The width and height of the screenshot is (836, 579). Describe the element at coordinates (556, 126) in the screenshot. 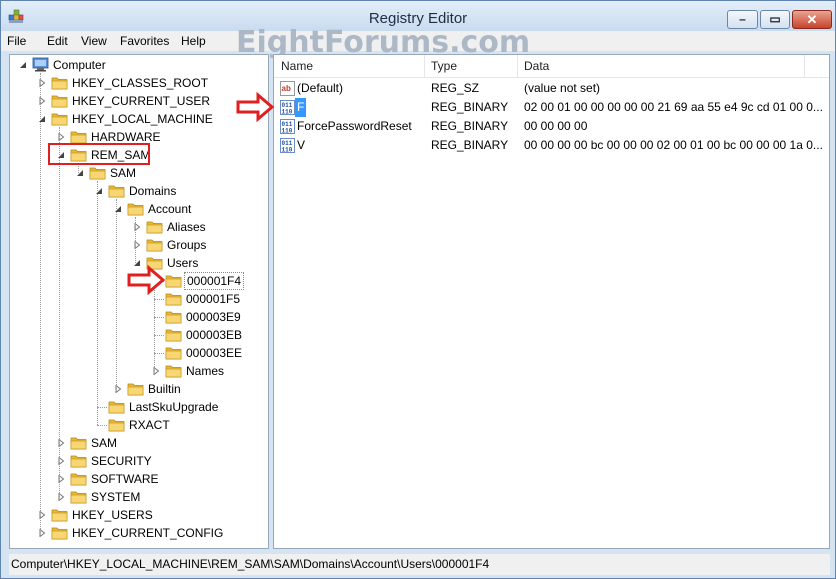

I see `value-data: 00 00 00 00` at that location.